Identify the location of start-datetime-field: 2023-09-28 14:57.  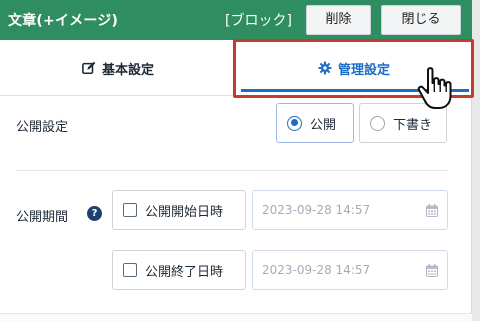
(350, 210).